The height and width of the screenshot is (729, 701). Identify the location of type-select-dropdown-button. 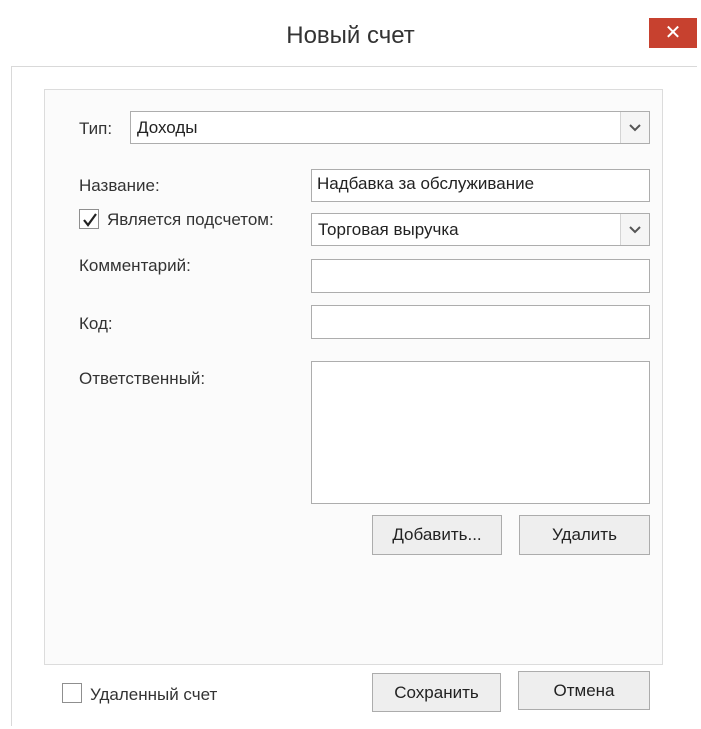
(634, 127).